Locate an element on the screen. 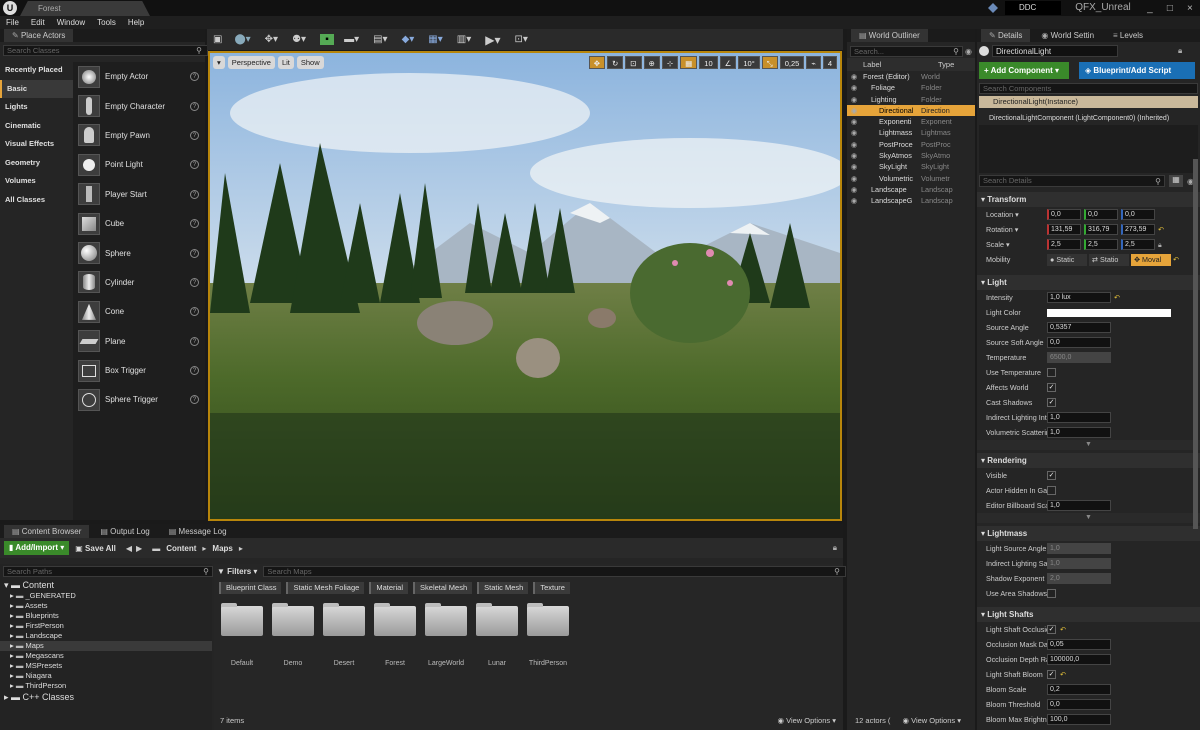 Image resolution: width=1200 pixels, height=730 pixels. marketplace-icon: ▬▾ is located at coordinates (351, 39).